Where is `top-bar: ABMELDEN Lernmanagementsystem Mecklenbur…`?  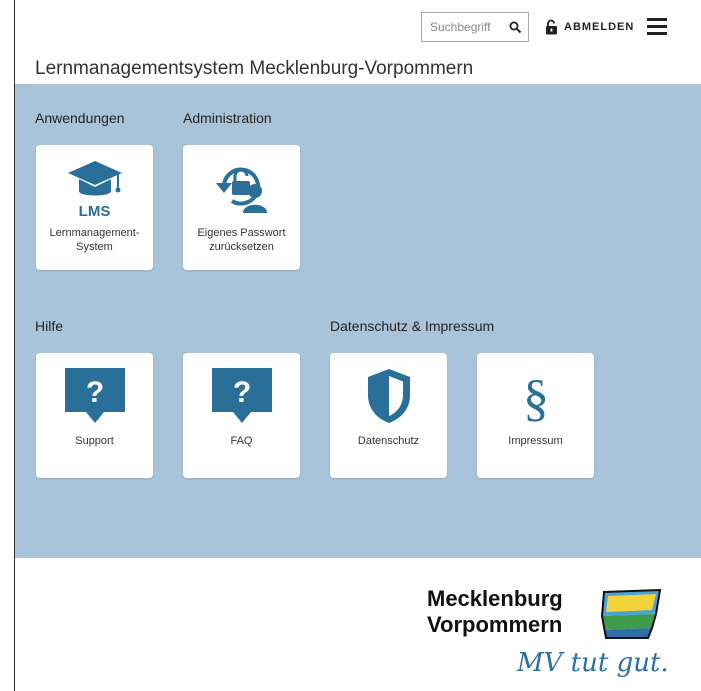
top-bar: ABMELDEN Lernmanagementsystem Mecklenbur… is located at coordinates (358, 39).